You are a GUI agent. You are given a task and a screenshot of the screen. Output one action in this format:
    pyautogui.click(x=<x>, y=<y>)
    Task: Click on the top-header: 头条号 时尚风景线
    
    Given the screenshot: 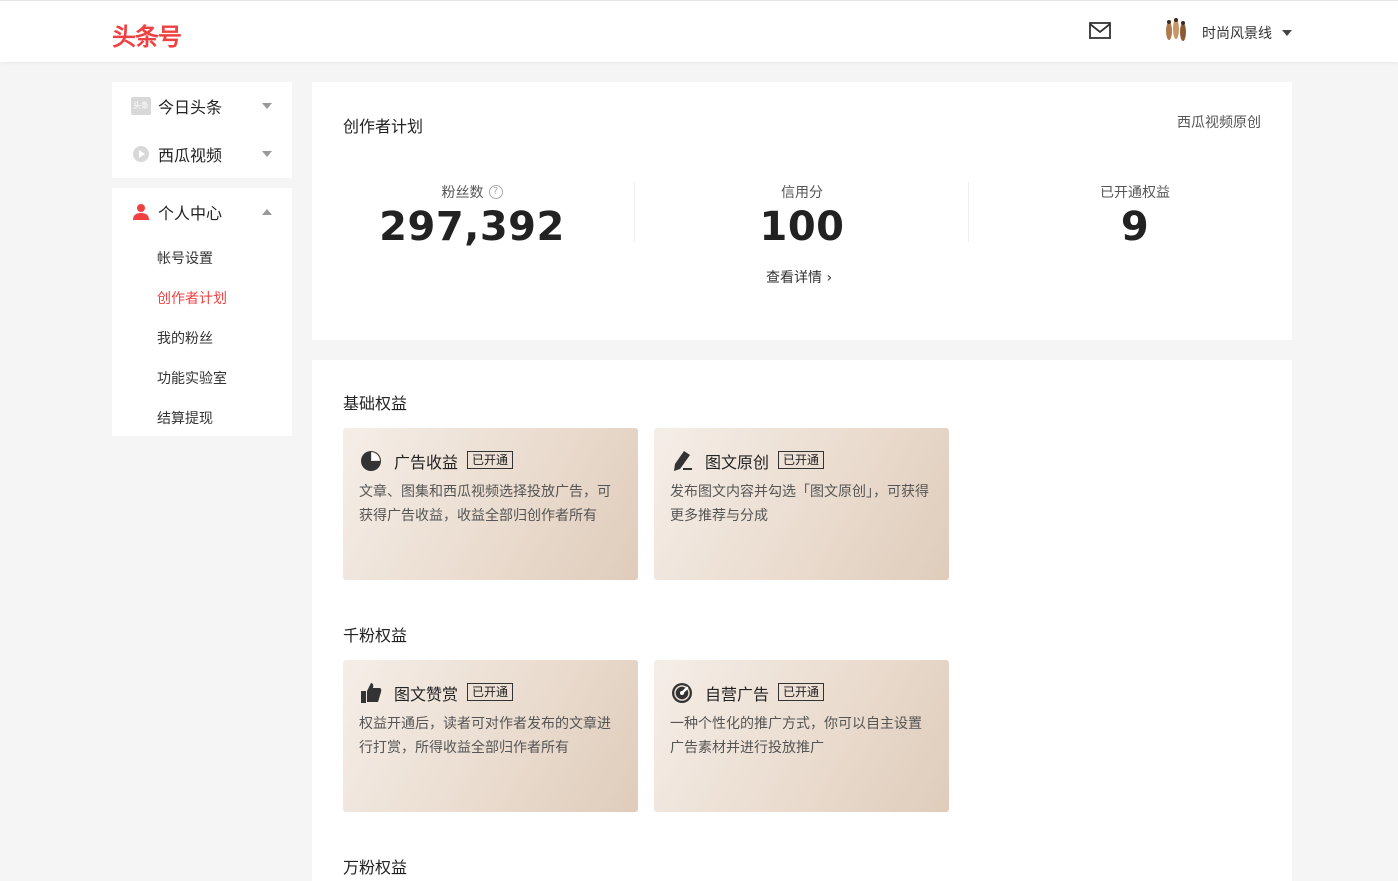 What is the action you would take?
    pyautogui.click(x=699, y=31)
    